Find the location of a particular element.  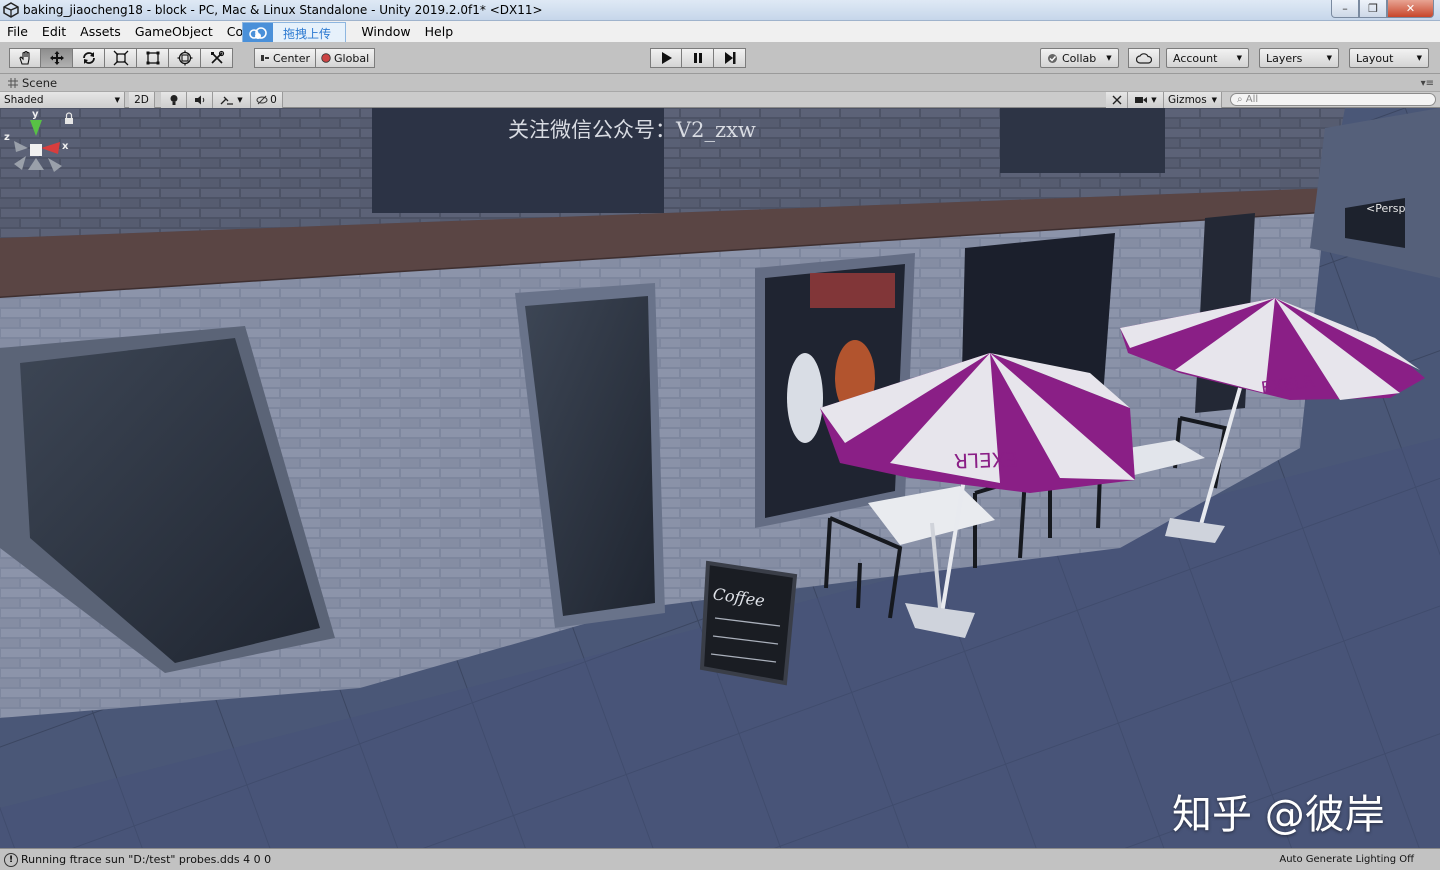

collab-label: Collab is located at coordinates (1079, 58).